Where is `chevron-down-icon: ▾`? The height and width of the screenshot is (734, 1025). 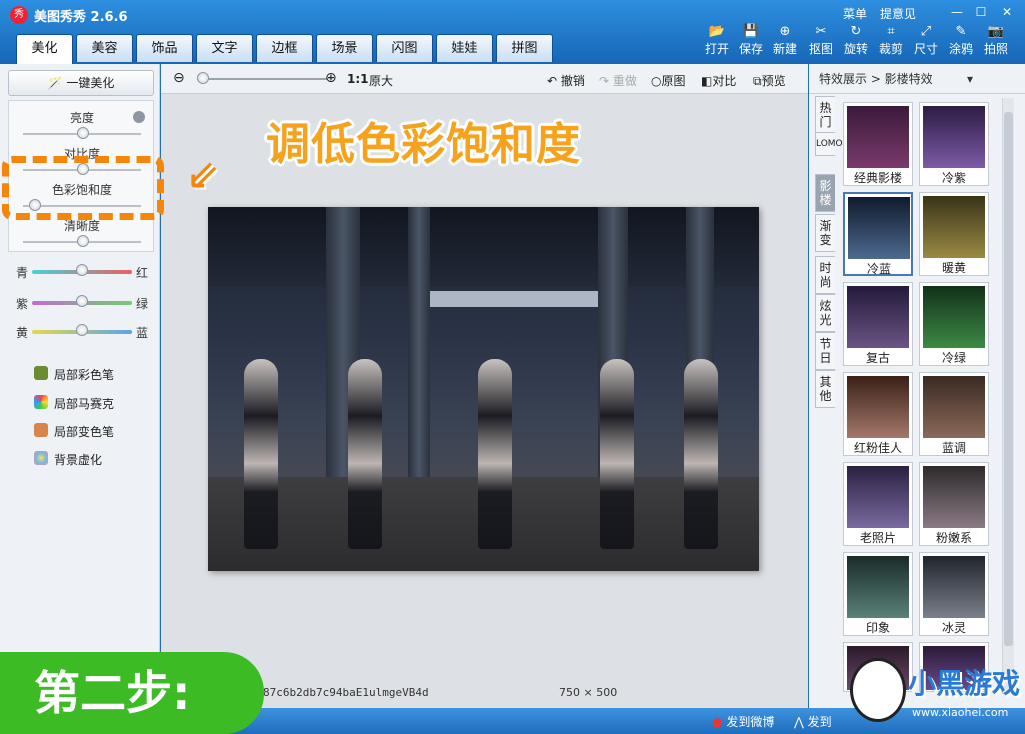
chevron-down-icon: ▾ is located at coordinates (970, 79).